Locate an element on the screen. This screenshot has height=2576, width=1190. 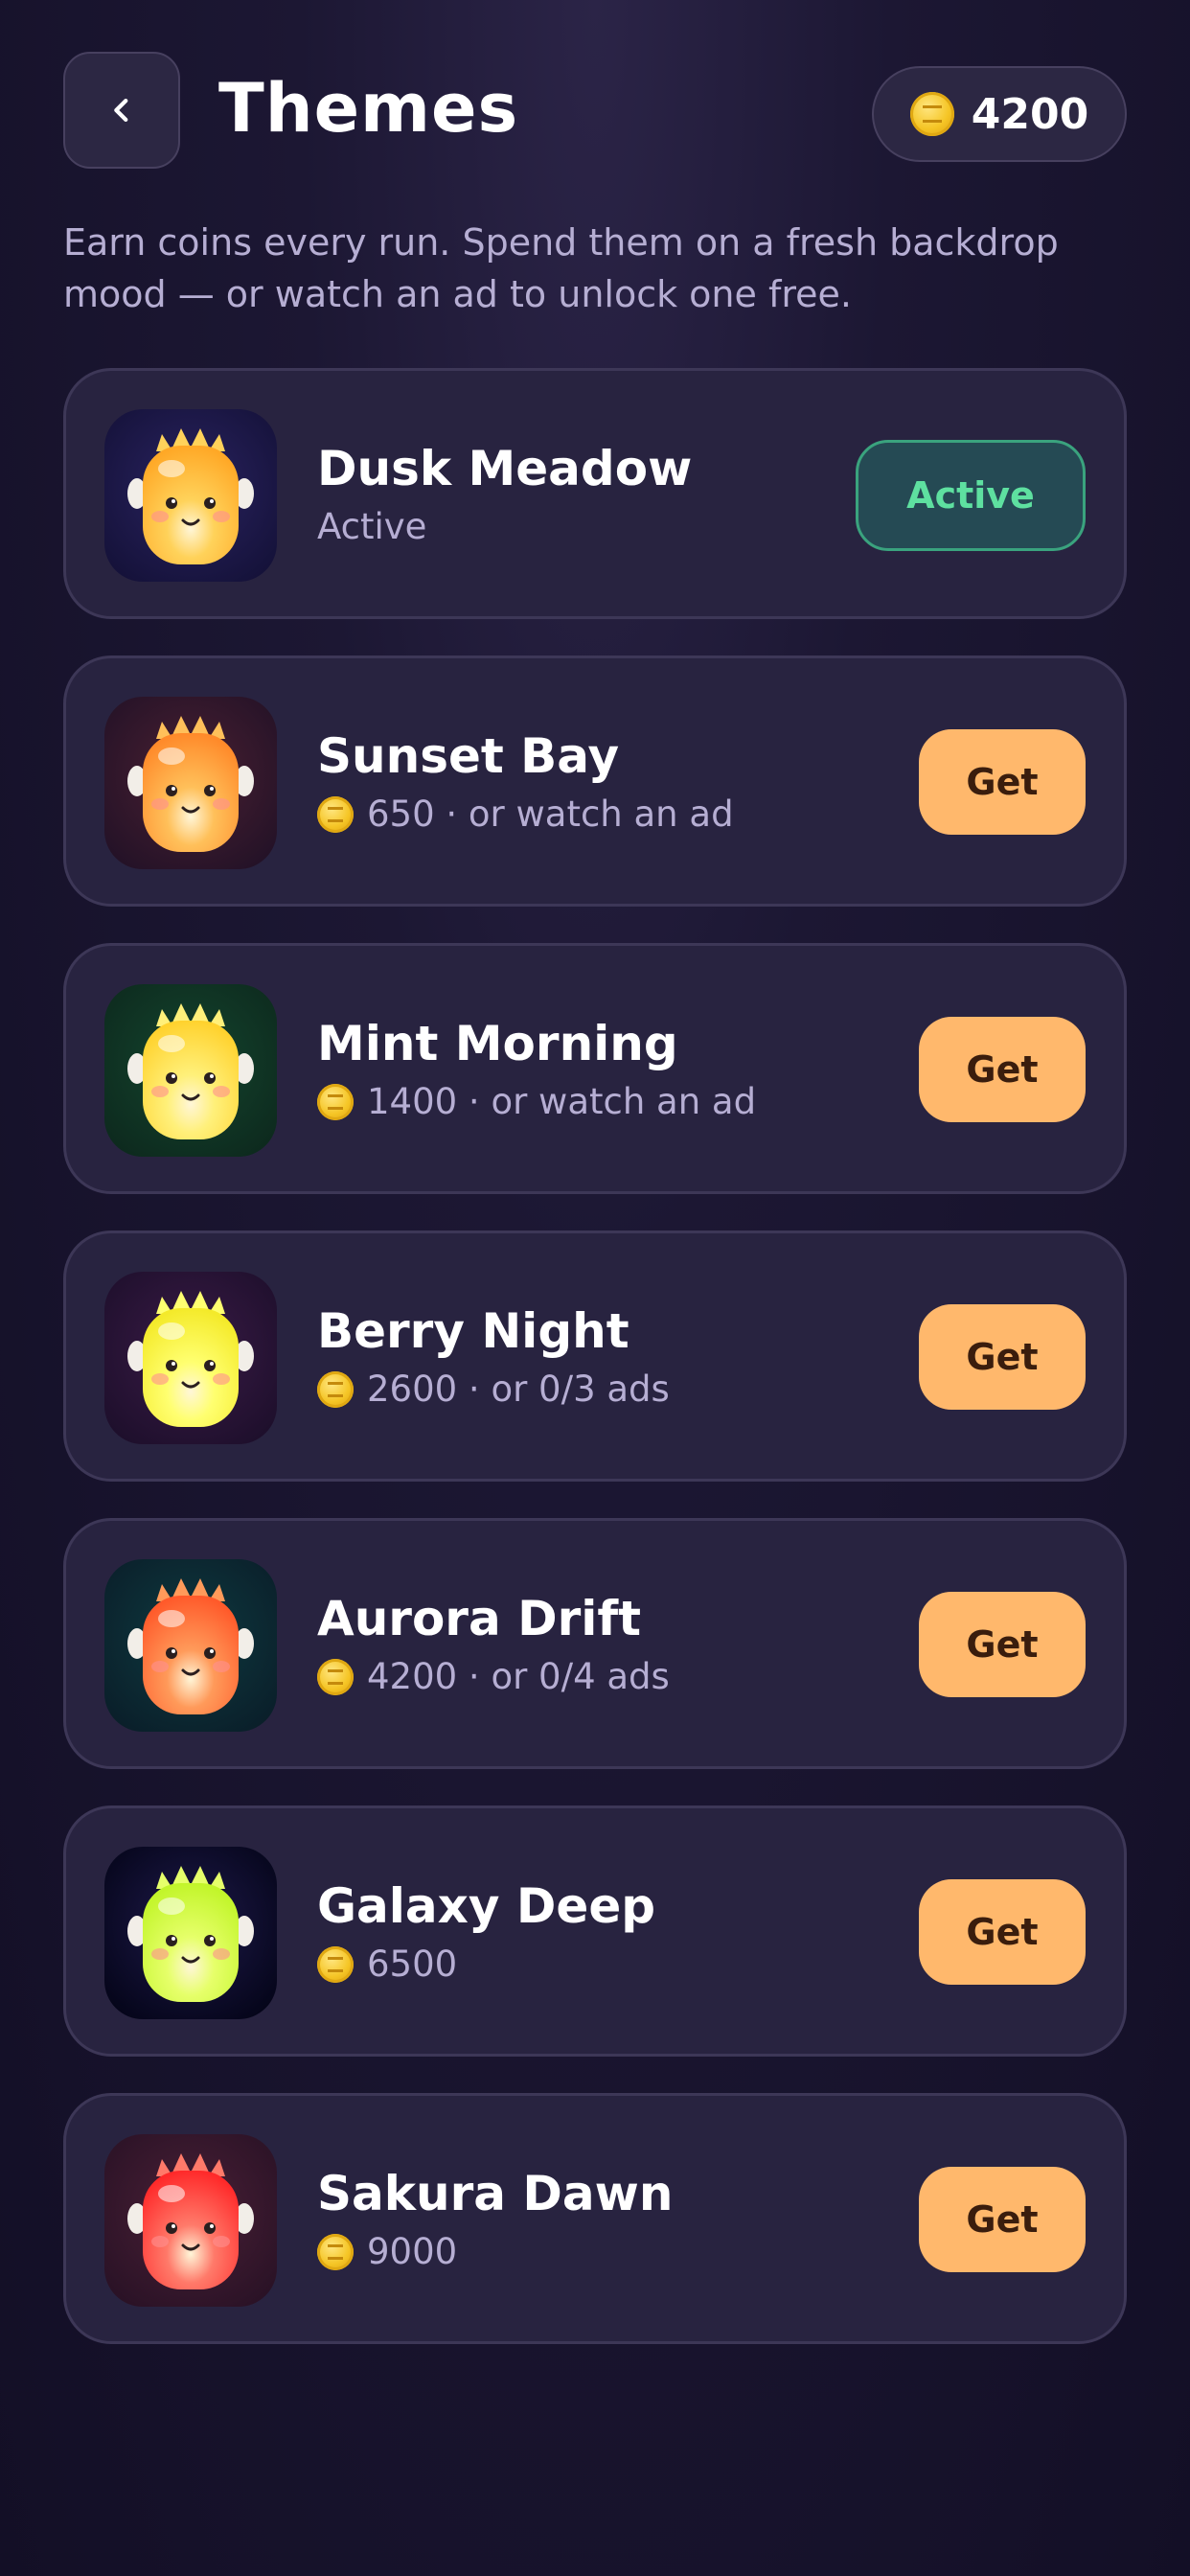
chevron-left-icon is located at coordinates (121, 110).